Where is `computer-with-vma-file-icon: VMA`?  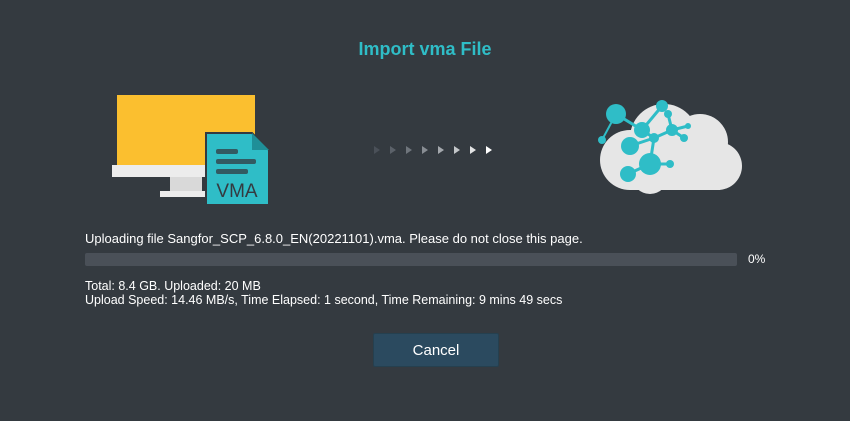
computer-with-vma-file-icon: VMA is located at coordinates (191, 150).